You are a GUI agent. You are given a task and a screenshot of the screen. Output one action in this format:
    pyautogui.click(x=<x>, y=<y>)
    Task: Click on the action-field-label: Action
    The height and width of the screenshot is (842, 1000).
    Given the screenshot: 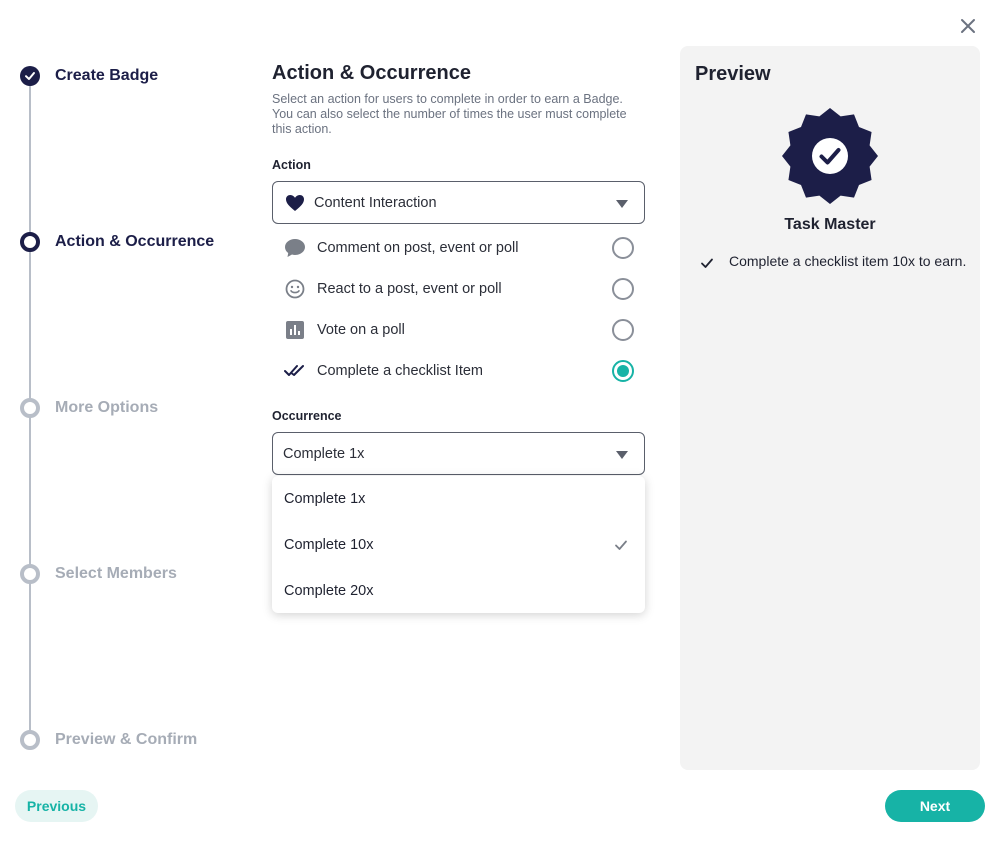 What is the action you would take?
    pyautogui.click(x=291, y=165)
    